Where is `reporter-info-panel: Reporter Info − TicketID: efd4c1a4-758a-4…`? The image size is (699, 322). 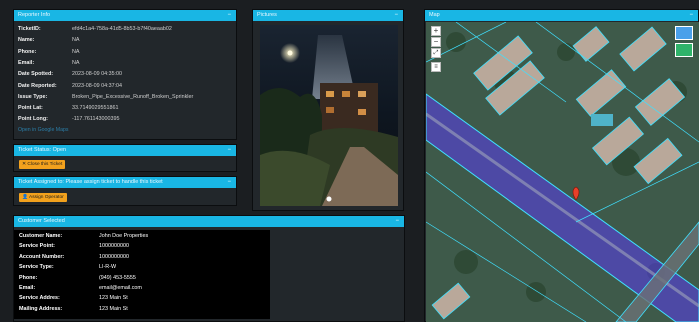
reporter-info-panel: Reporter Info − TicketID: efd4c1a4-758a-4… is located at coordinates (125, 74).